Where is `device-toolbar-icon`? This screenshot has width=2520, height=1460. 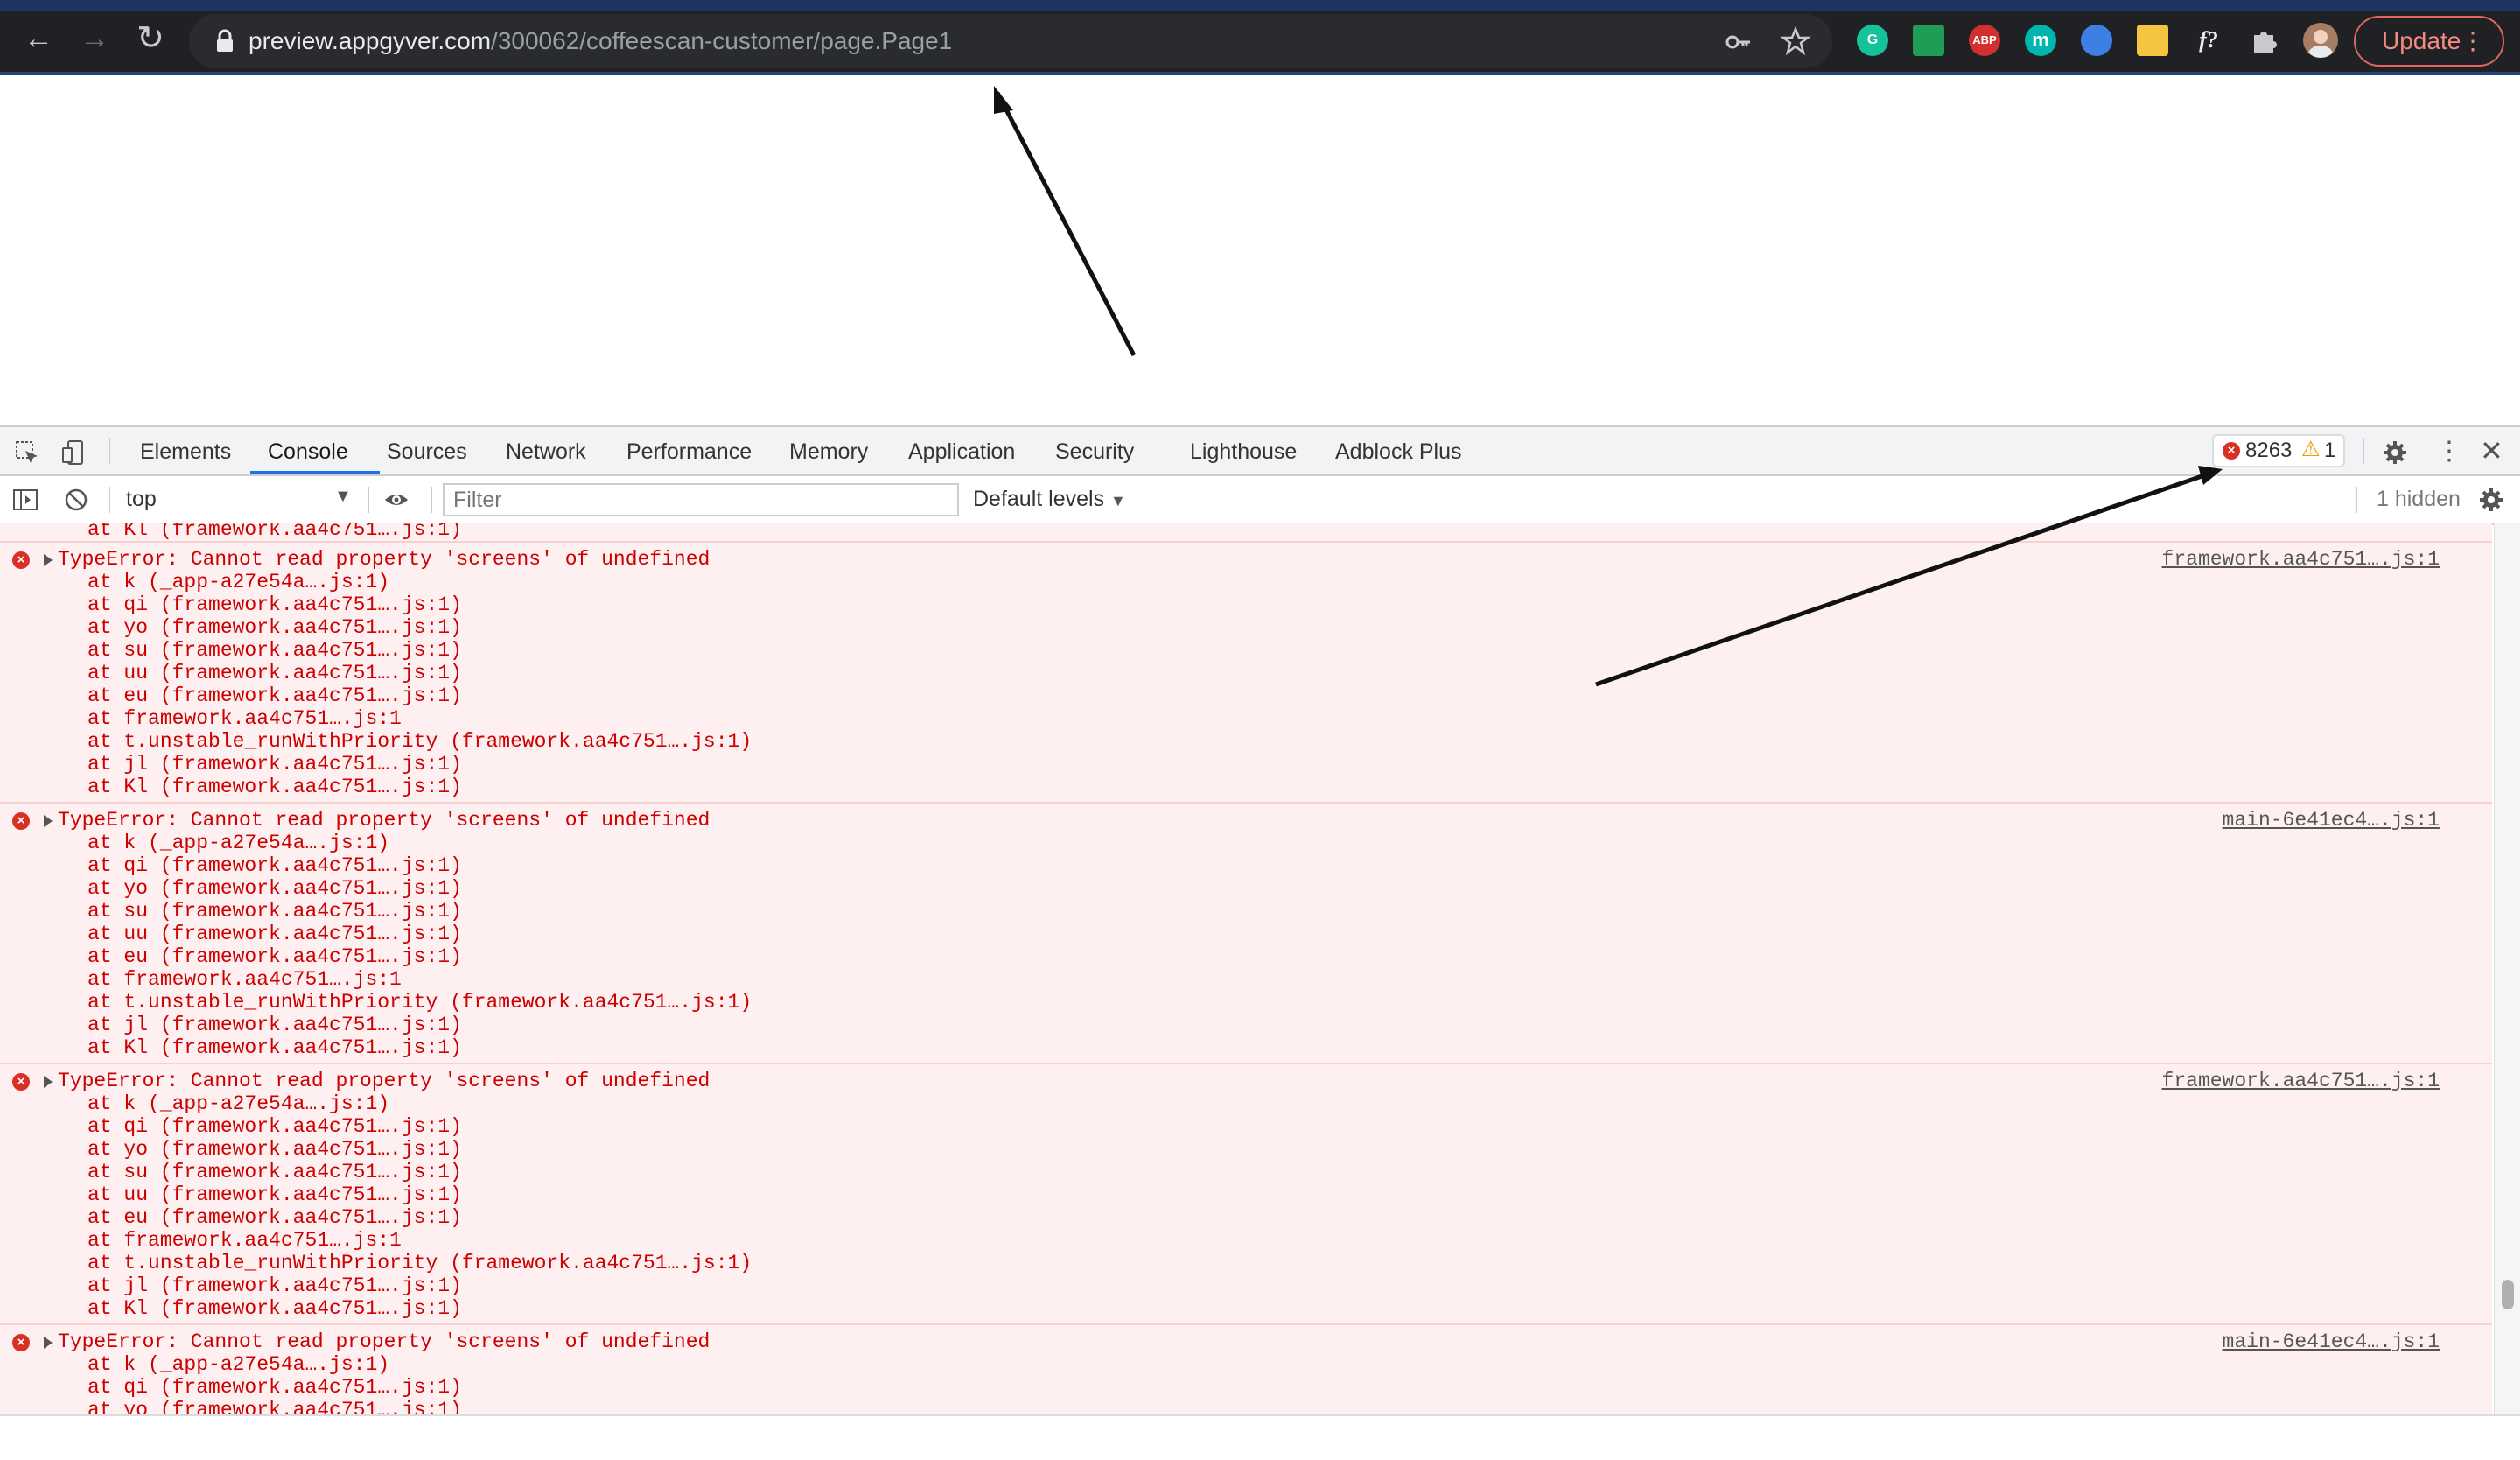
device-toolbar-icon is located at coordinates (74, 453).